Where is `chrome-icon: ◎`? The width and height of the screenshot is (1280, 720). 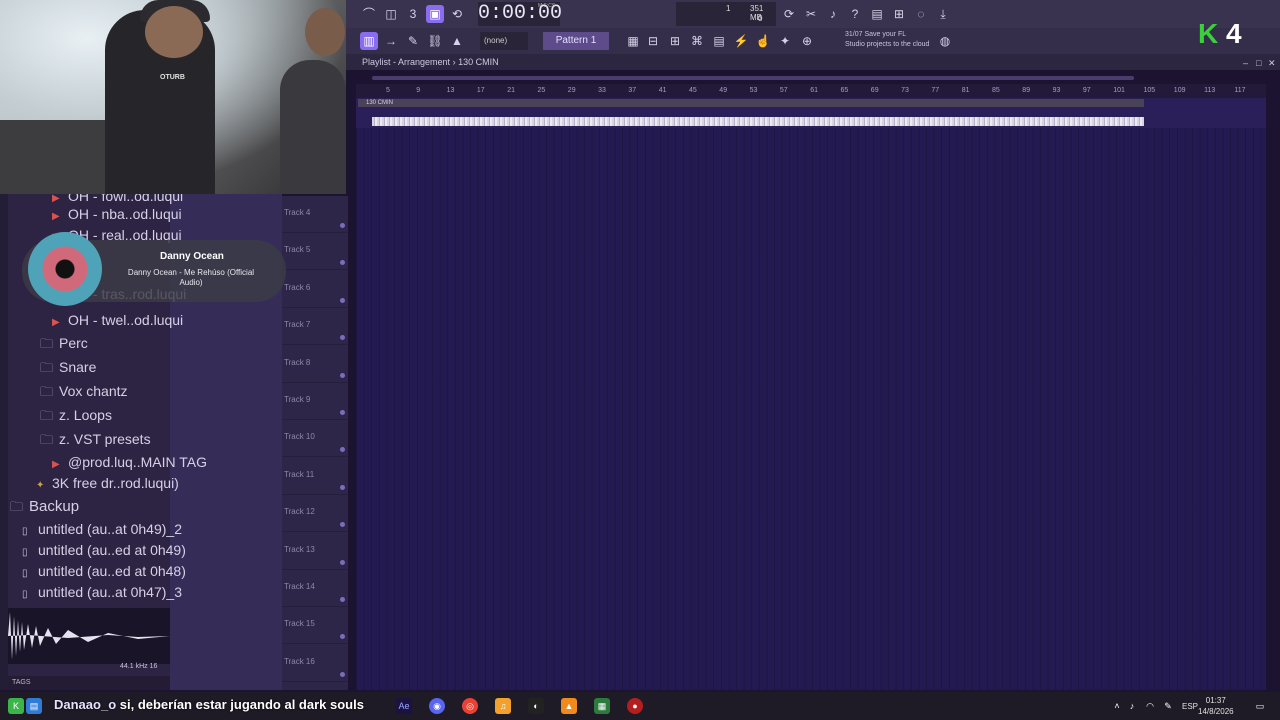
chrome-icon: ◎ is located at coordinates (470, 706).